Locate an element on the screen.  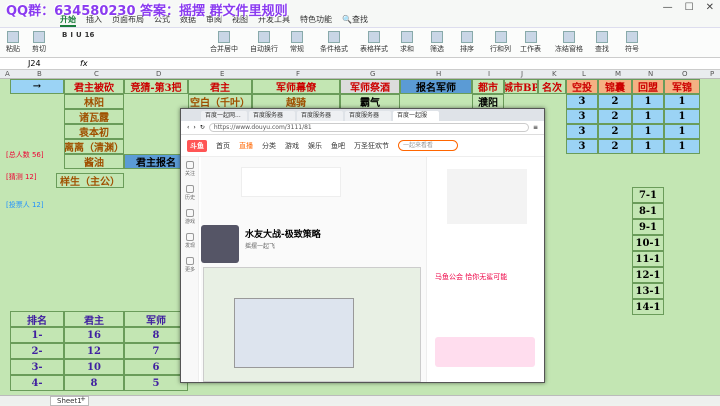
rank-list-item: 10-1 is located at coordinates (648, 243).